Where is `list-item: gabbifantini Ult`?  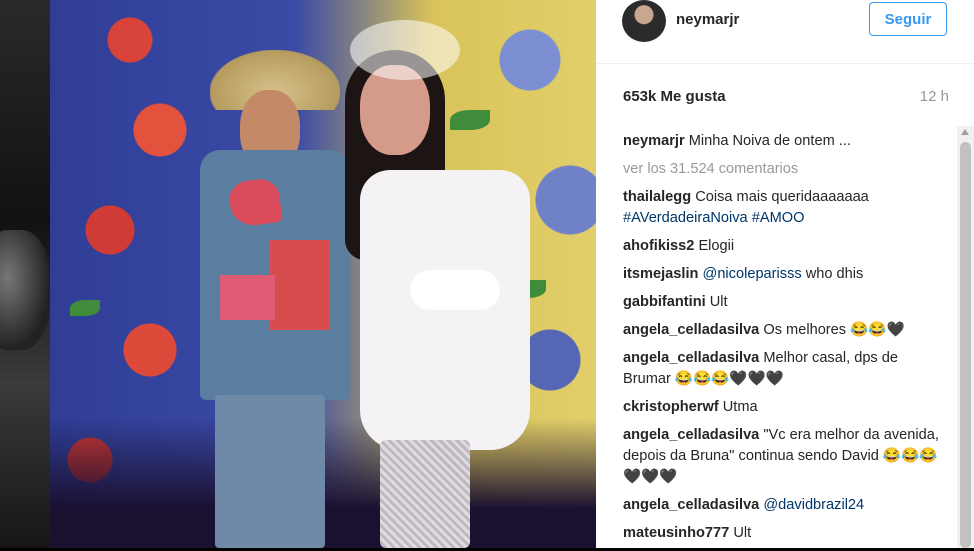
list-item: gabbifantini Ult is located at coordinates (785, 302).